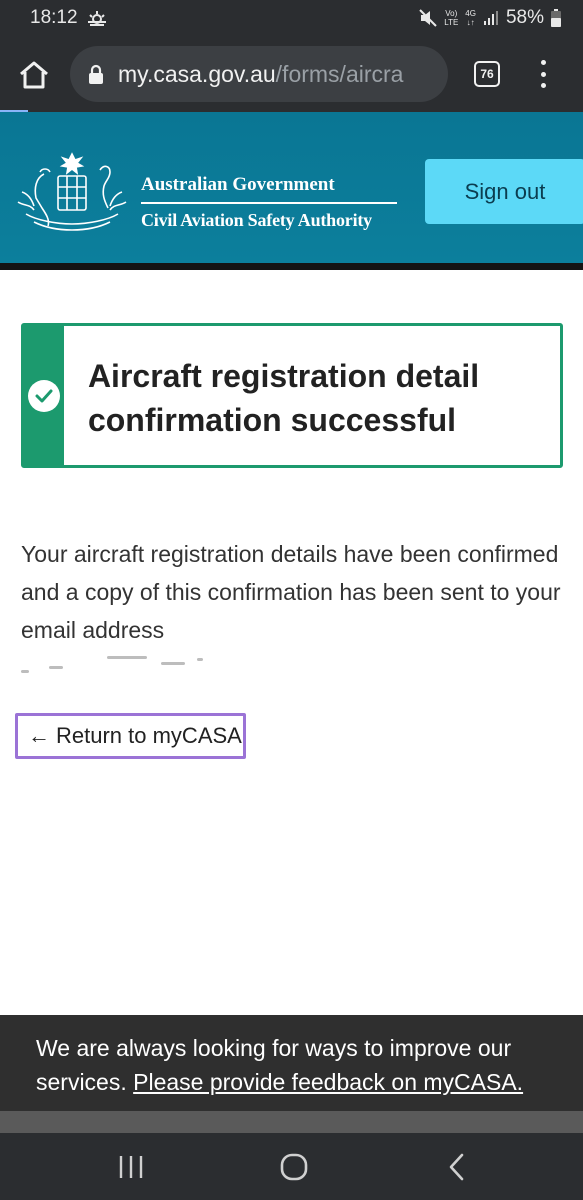  Describe the element at coordinates (96, 74) in the screenshot. I see `lock-icon` at that location.